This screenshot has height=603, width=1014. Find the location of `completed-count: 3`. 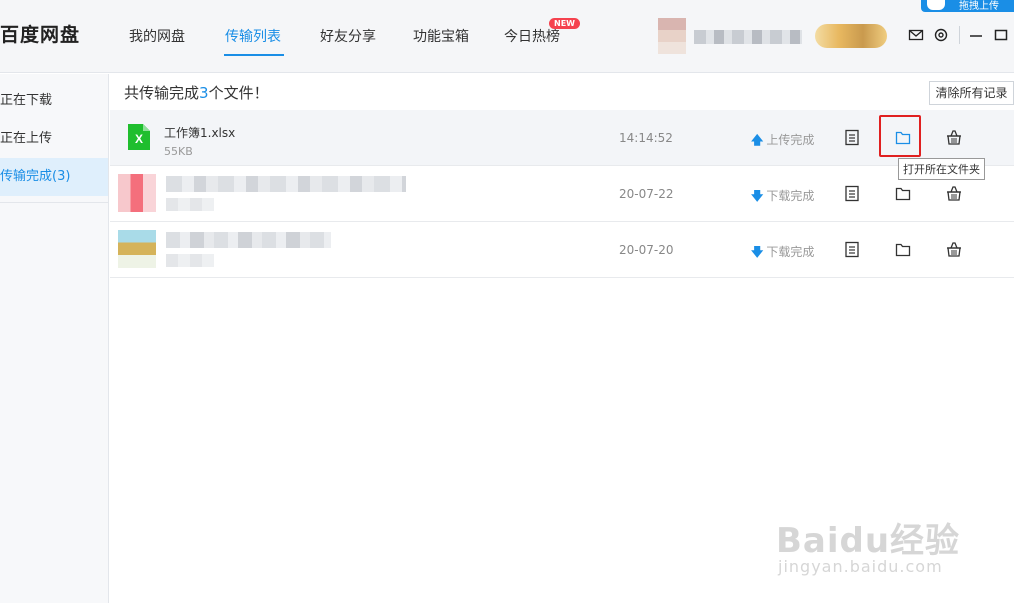

completed-count: 3 is located at coordinates (204, 93).